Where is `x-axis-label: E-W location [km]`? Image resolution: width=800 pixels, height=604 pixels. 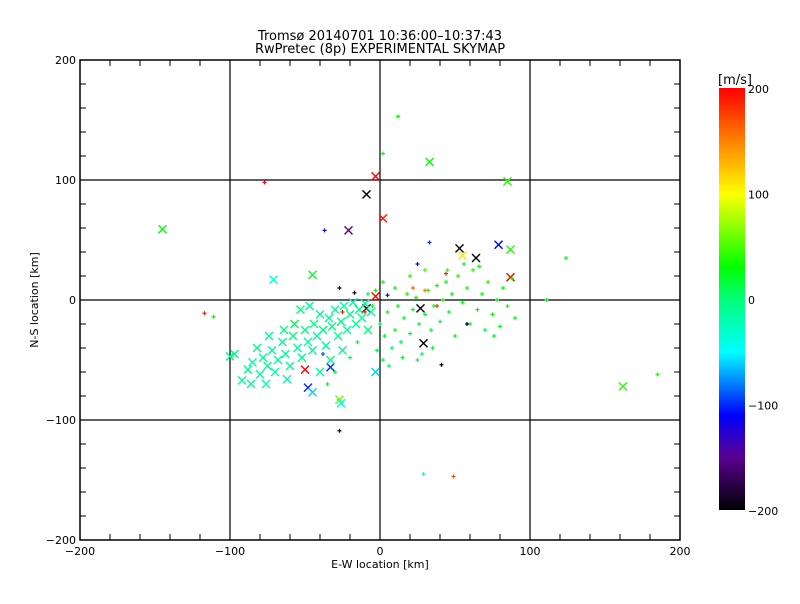
x-axis-label: E-W location [km] is located at coordinates (380, 564).